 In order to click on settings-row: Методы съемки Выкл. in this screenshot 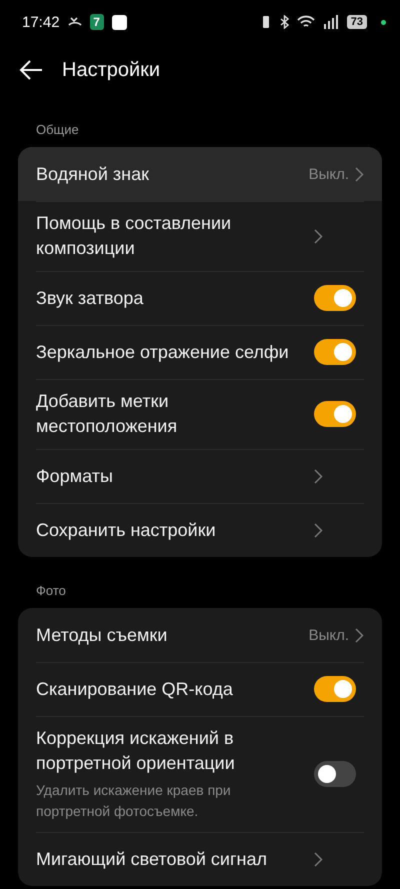, I will do `click(200, 635)`.